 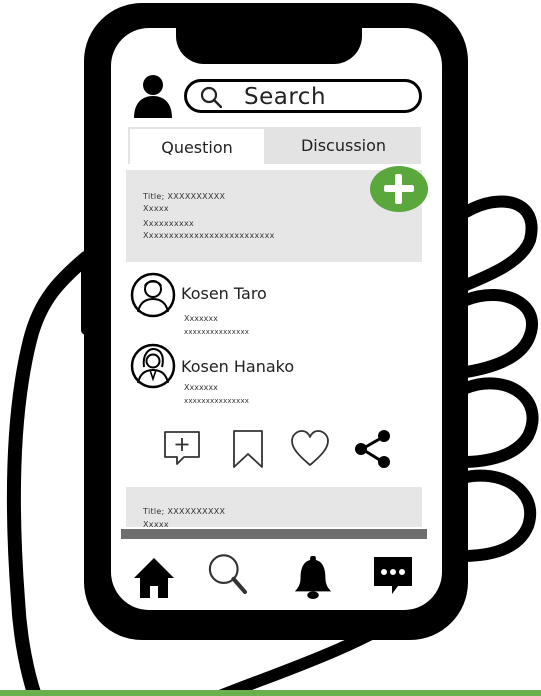 I want to click on home-icon, so click(x=154, y=578).